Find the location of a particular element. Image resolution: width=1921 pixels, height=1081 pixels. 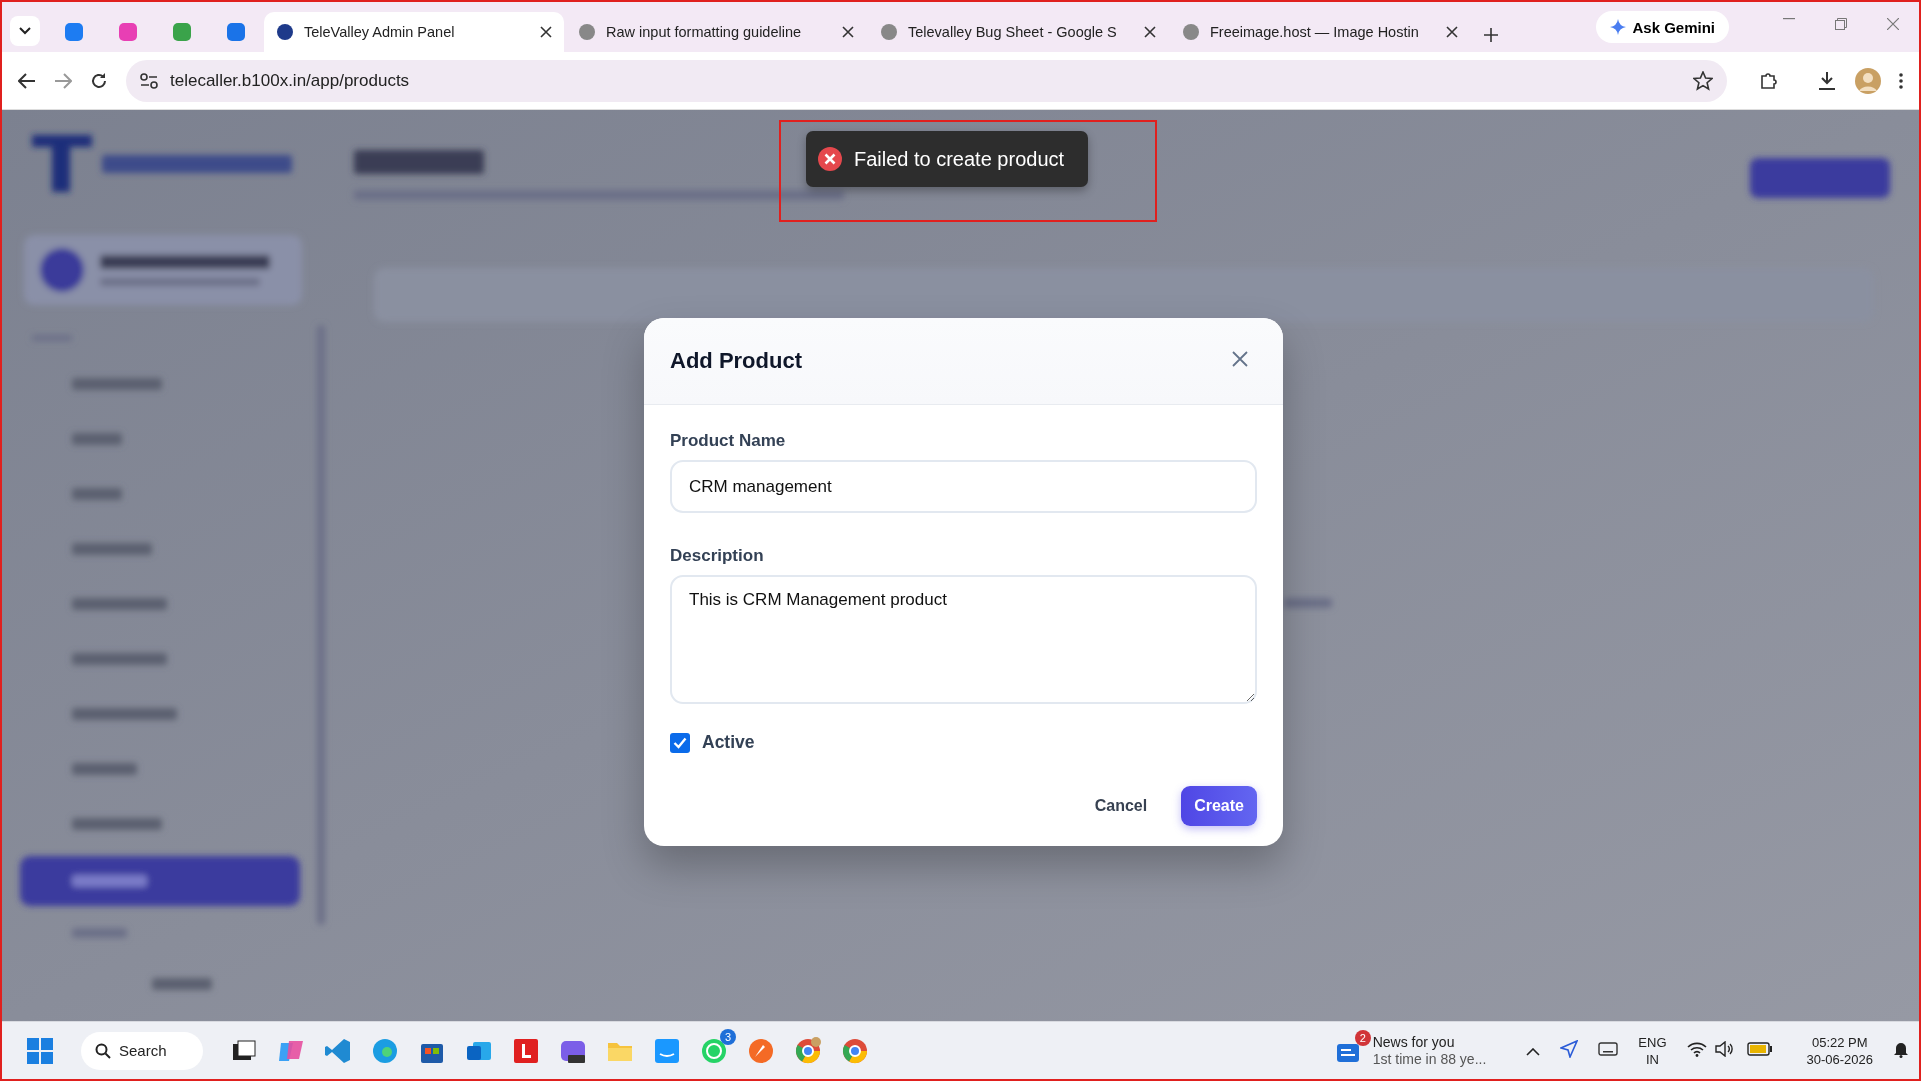

start-icon is located at coordinates (40, 1050).